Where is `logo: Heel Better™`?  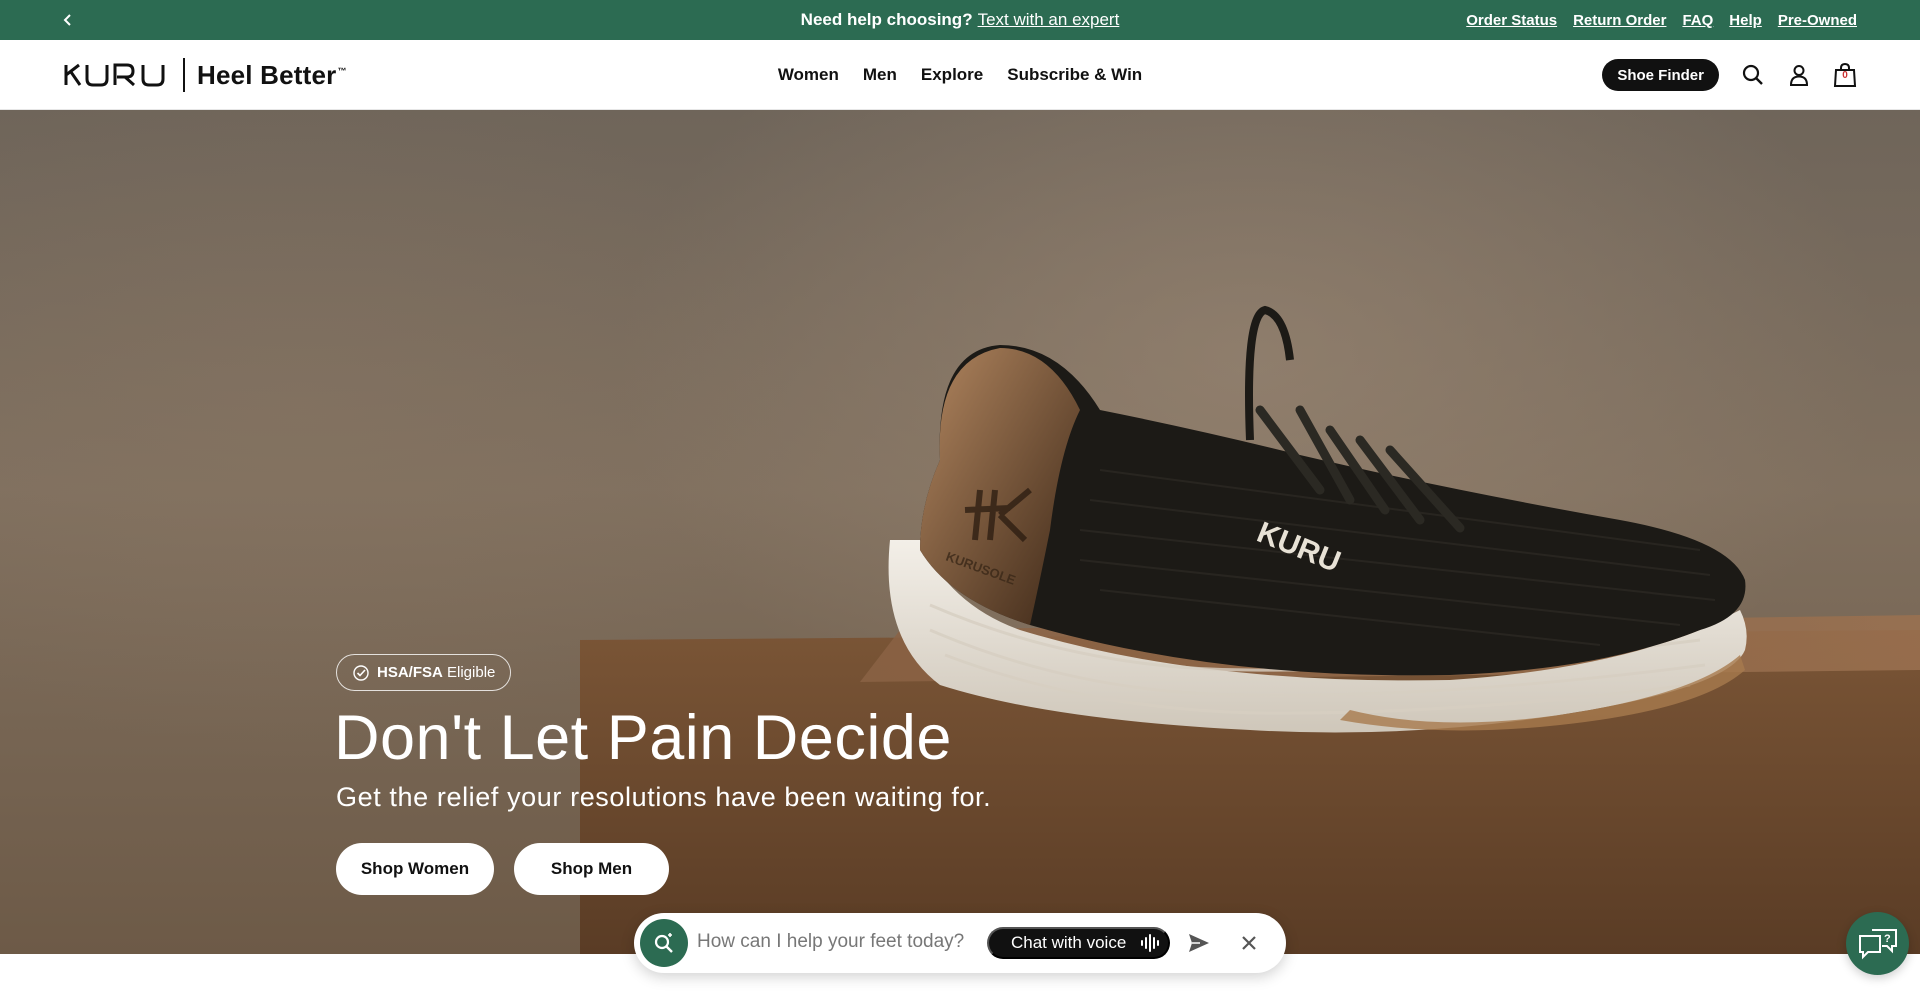
logo: Heel Better™ is located at coordinates (205, 75).